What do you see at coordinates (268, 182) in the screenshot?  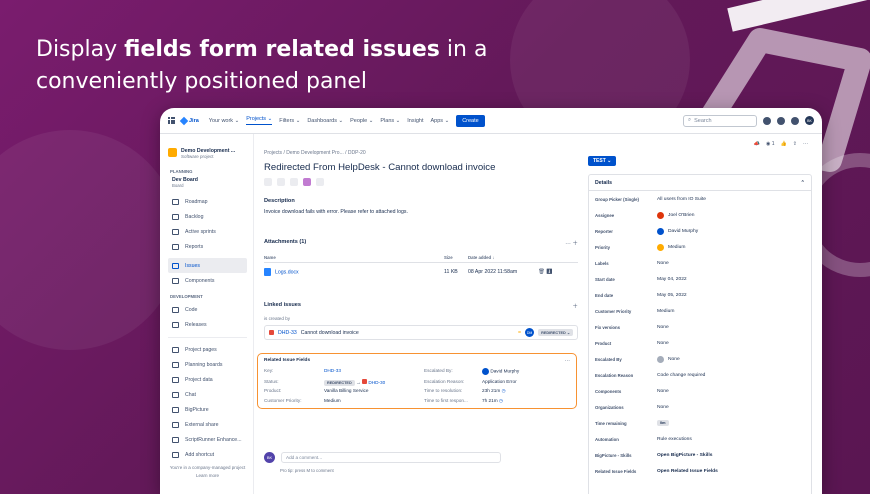 I see `attach-icon` at bounding box center [268, 182].